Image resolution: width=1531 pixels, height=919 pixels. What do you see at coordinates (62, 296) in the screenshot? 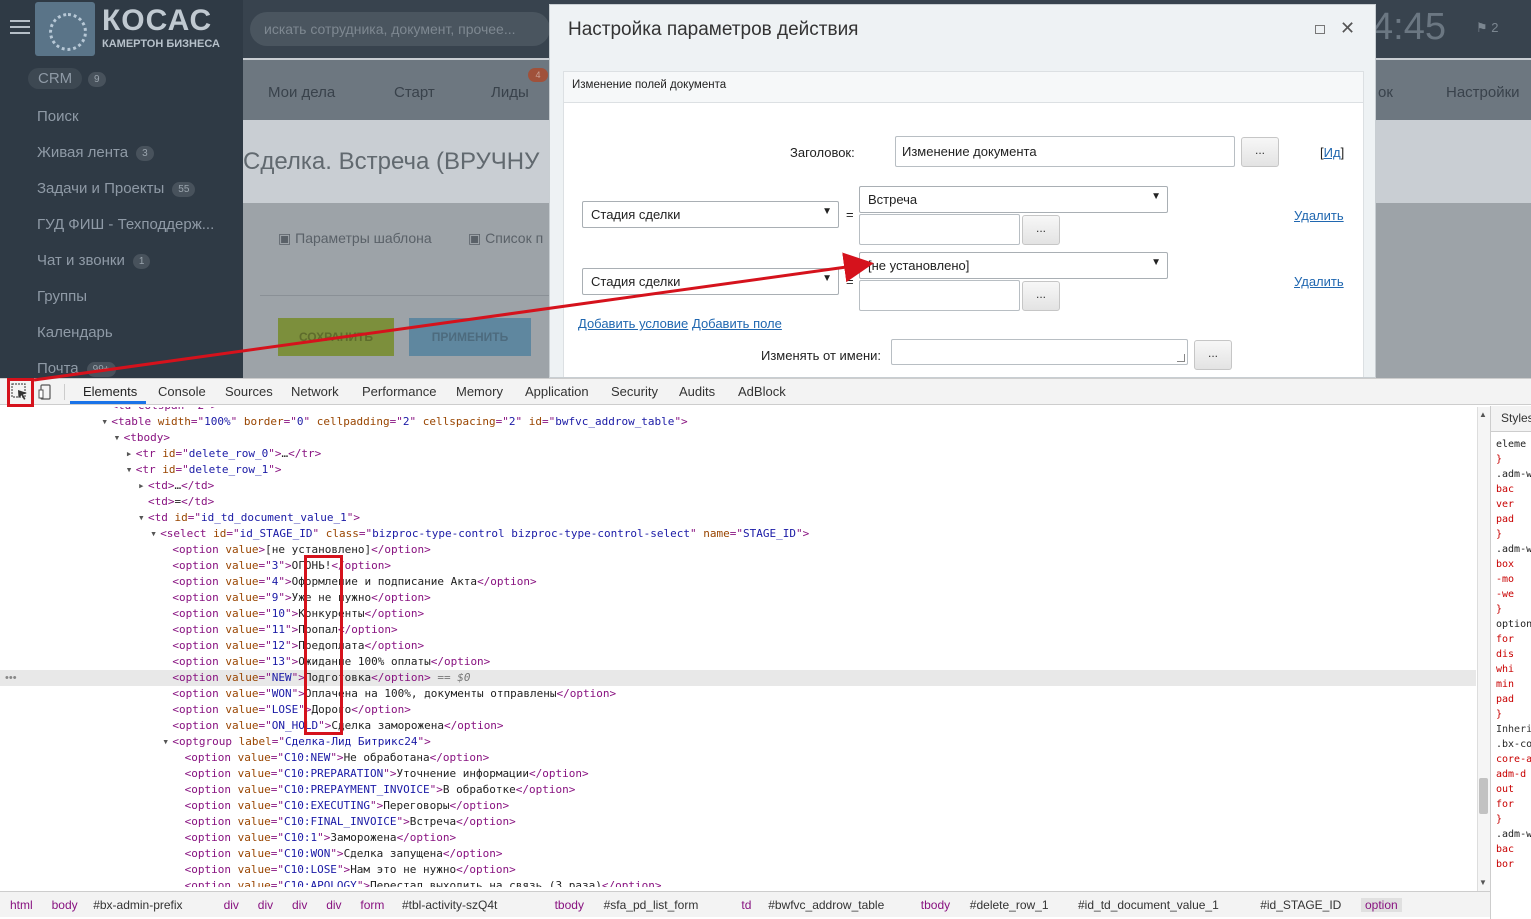
I see `sidebar-item: Группы` at bounding box center [62, 296].